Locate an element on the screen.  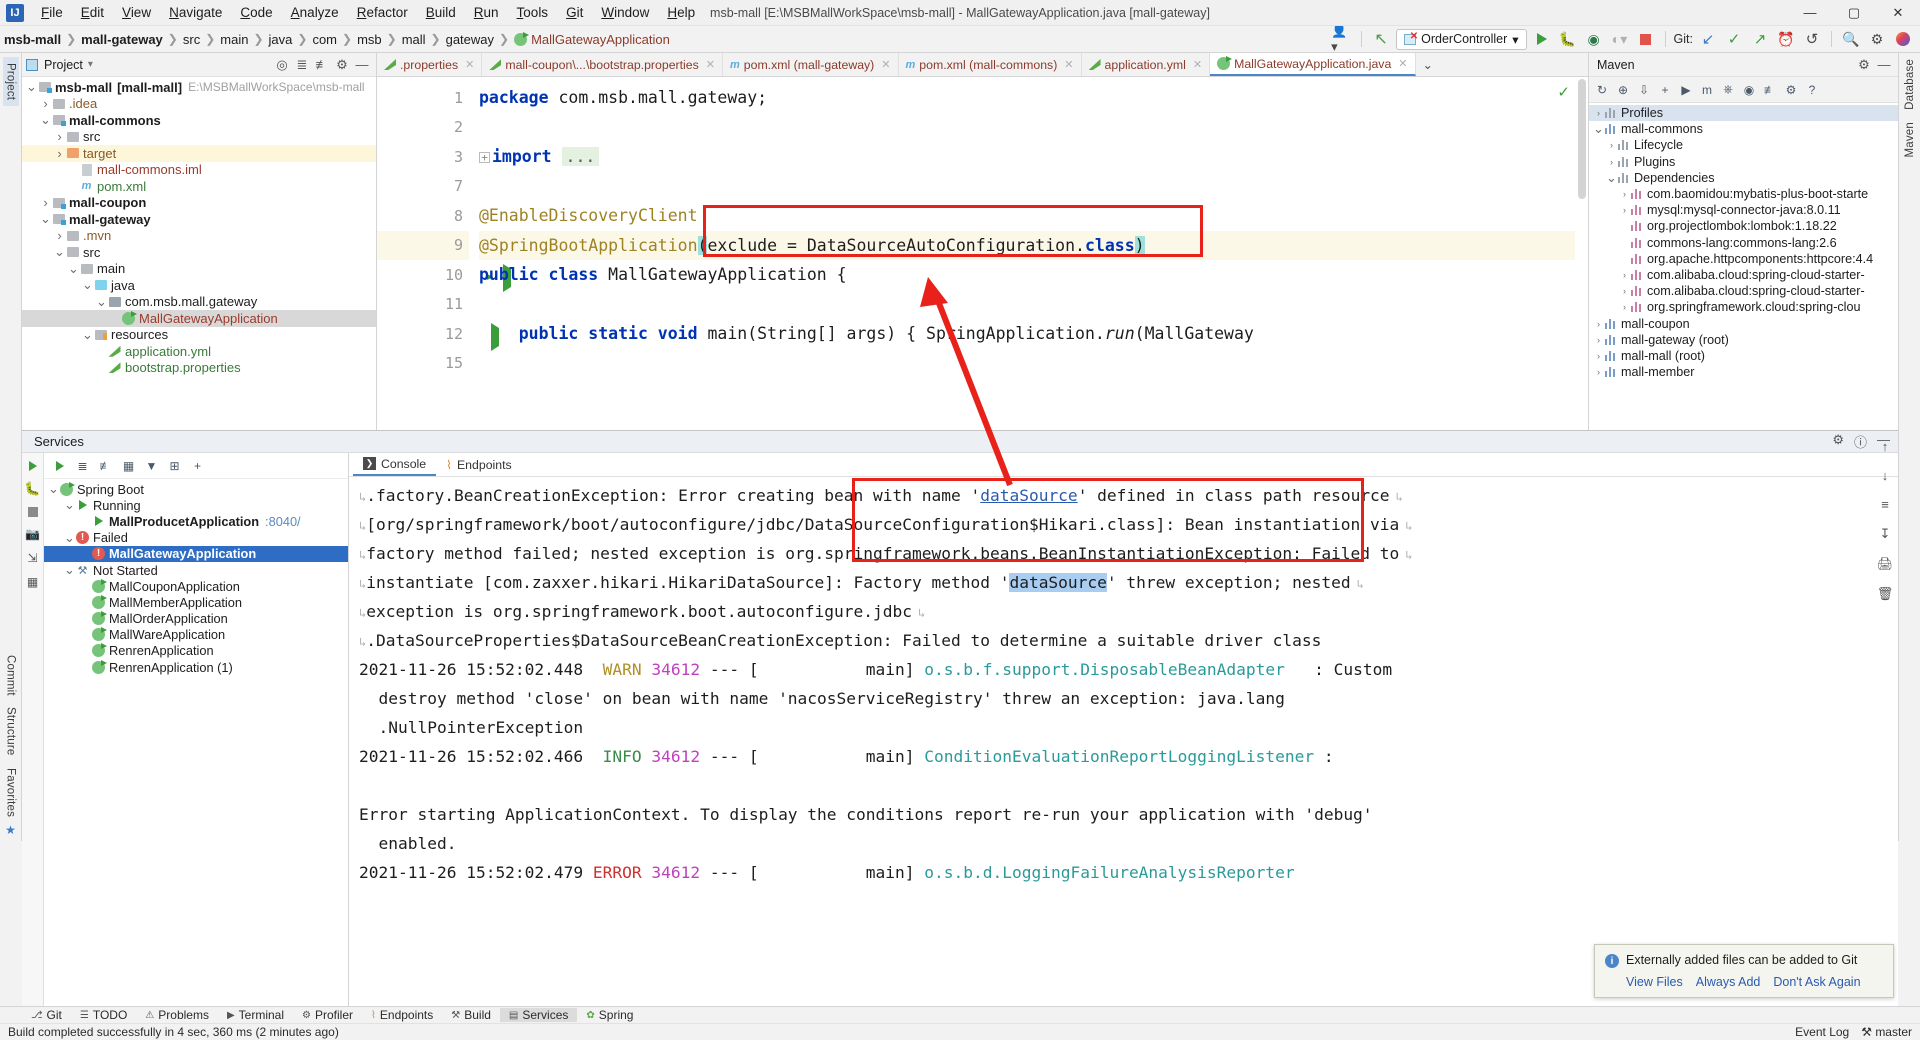
project-tree-row: bootstrap.properties is located at coordinates (199, 368).